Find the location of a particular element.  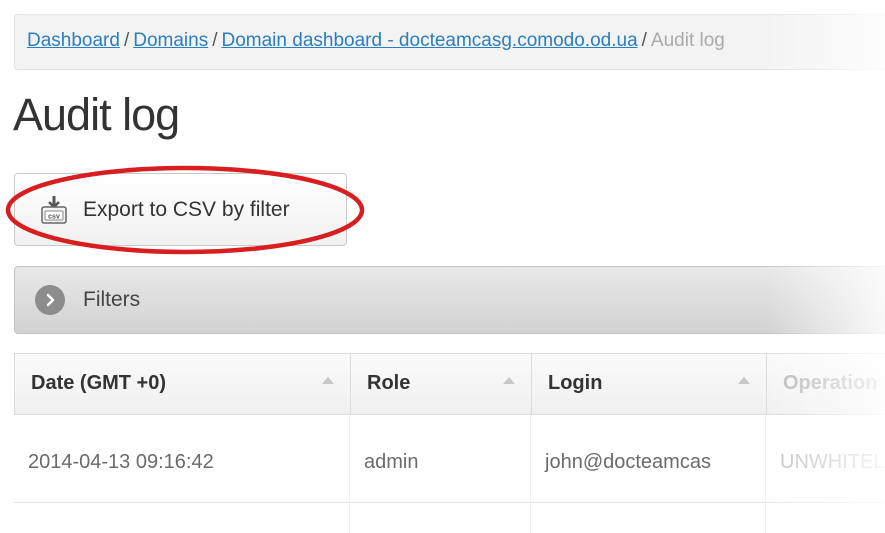

filters-label: Filters is located at coordinates (112, 299).